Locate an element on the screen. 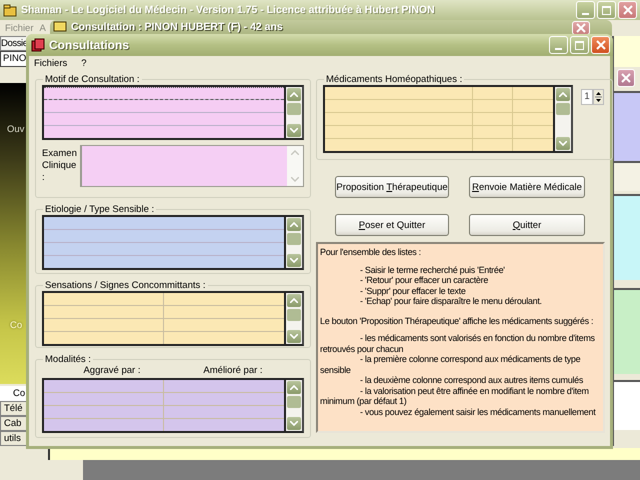  spinner-field: 1 is located at coordinates (587, 97).